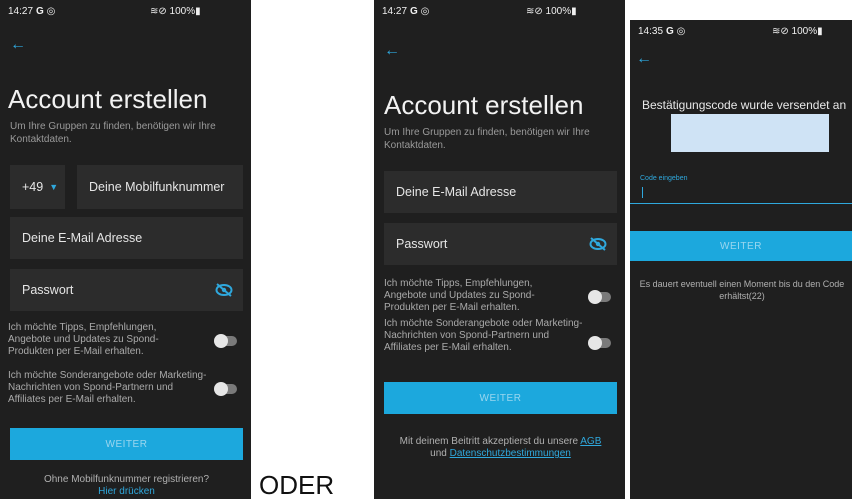 Image resolution: width=852 pixels, height=501 pixels. I want to click on status-time: 14:35, so click(651, 31).